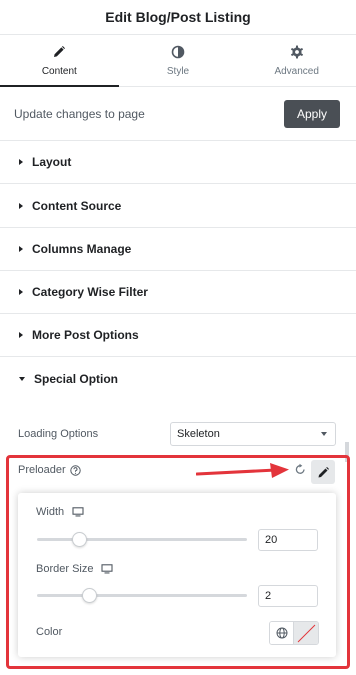 This screenshot has width=356, height=675. Describe the element at coordinates (89, 595) in the screenshot. I see `border-size-slider-thumb` at that location.